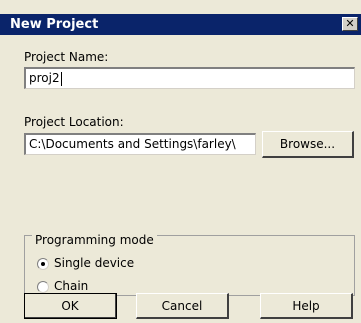 Image resolution: width=361 pixels, height=323 pixels. I want to click on single-device-label: Single device, so click(94, 263).